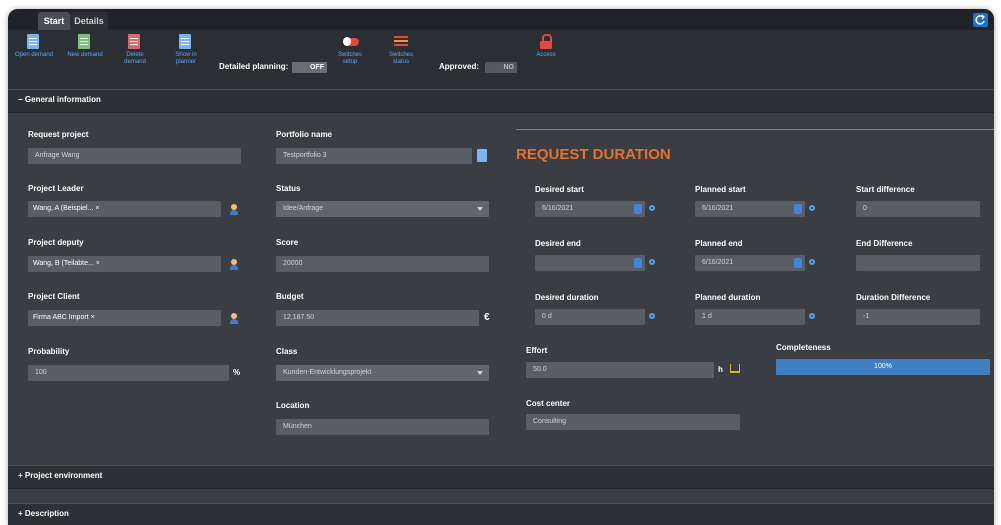 The height and width of the screenshot is (525, 1001). Describe the element at coordinates (546, 42) in the screenshot. I see `lock-icon` at that location.